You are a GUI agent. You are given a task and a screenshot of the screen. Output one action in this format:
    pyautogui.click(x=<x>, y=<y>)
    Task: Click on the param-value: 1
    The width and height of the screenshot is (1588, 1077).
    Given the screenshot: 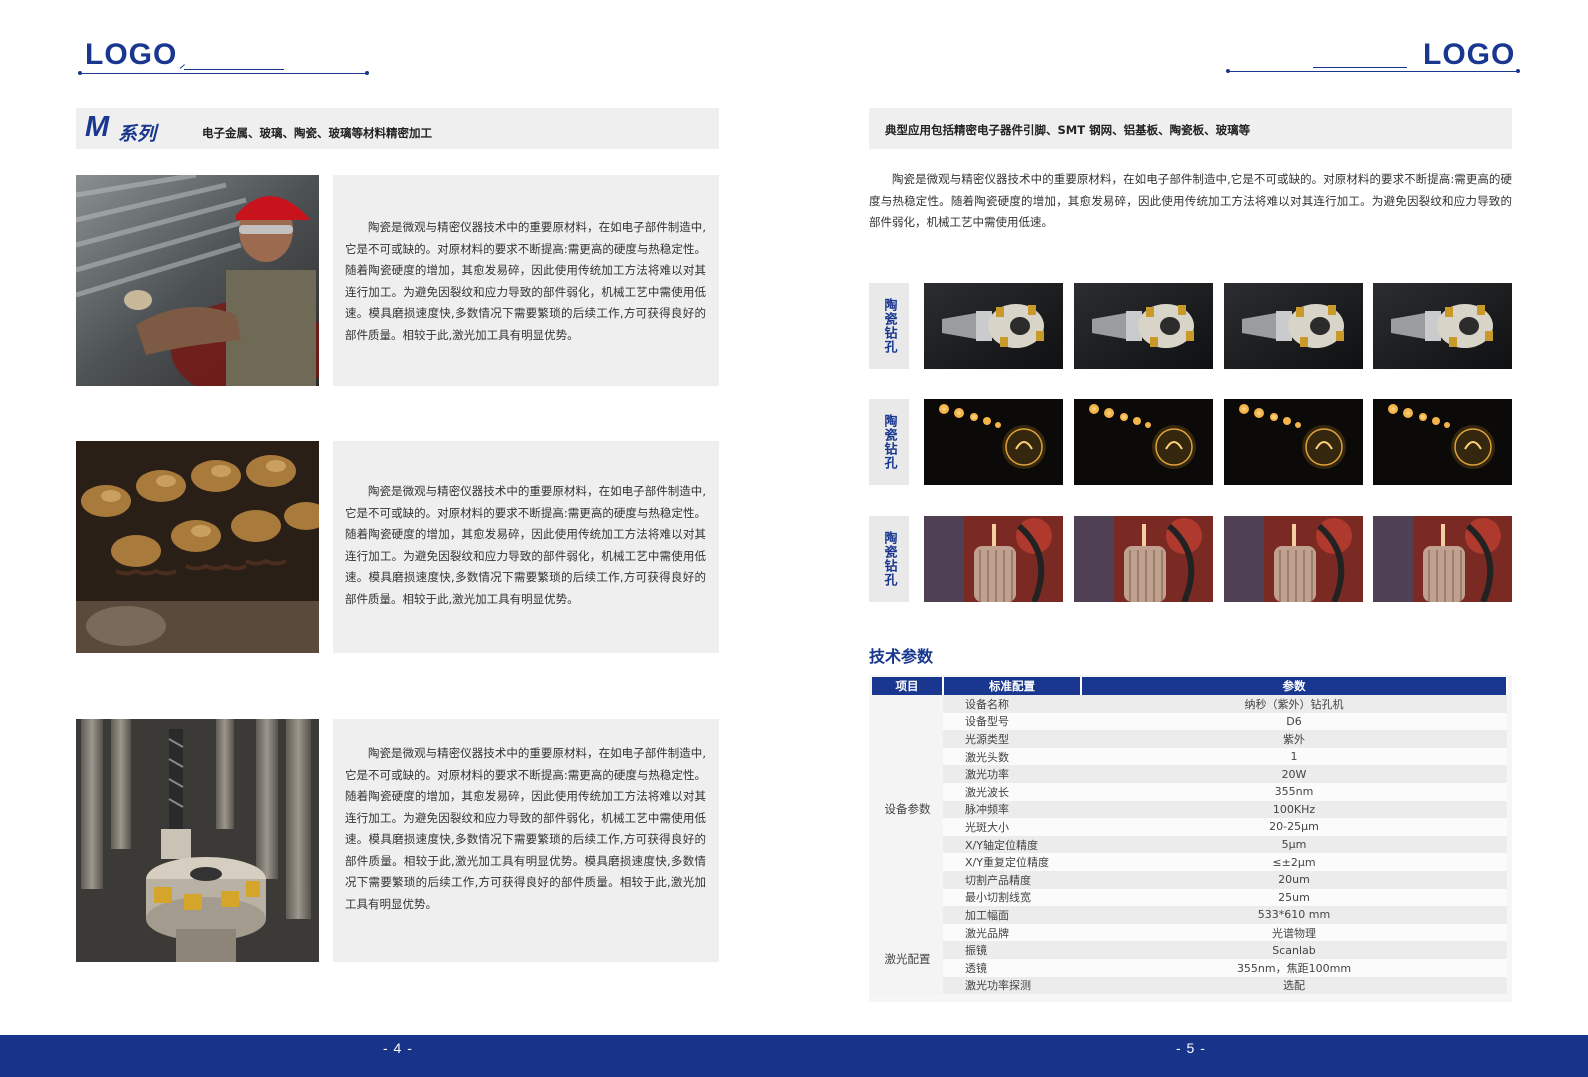 What is the action you would take?
    pyautogui.click(x=1294, y=756)
    